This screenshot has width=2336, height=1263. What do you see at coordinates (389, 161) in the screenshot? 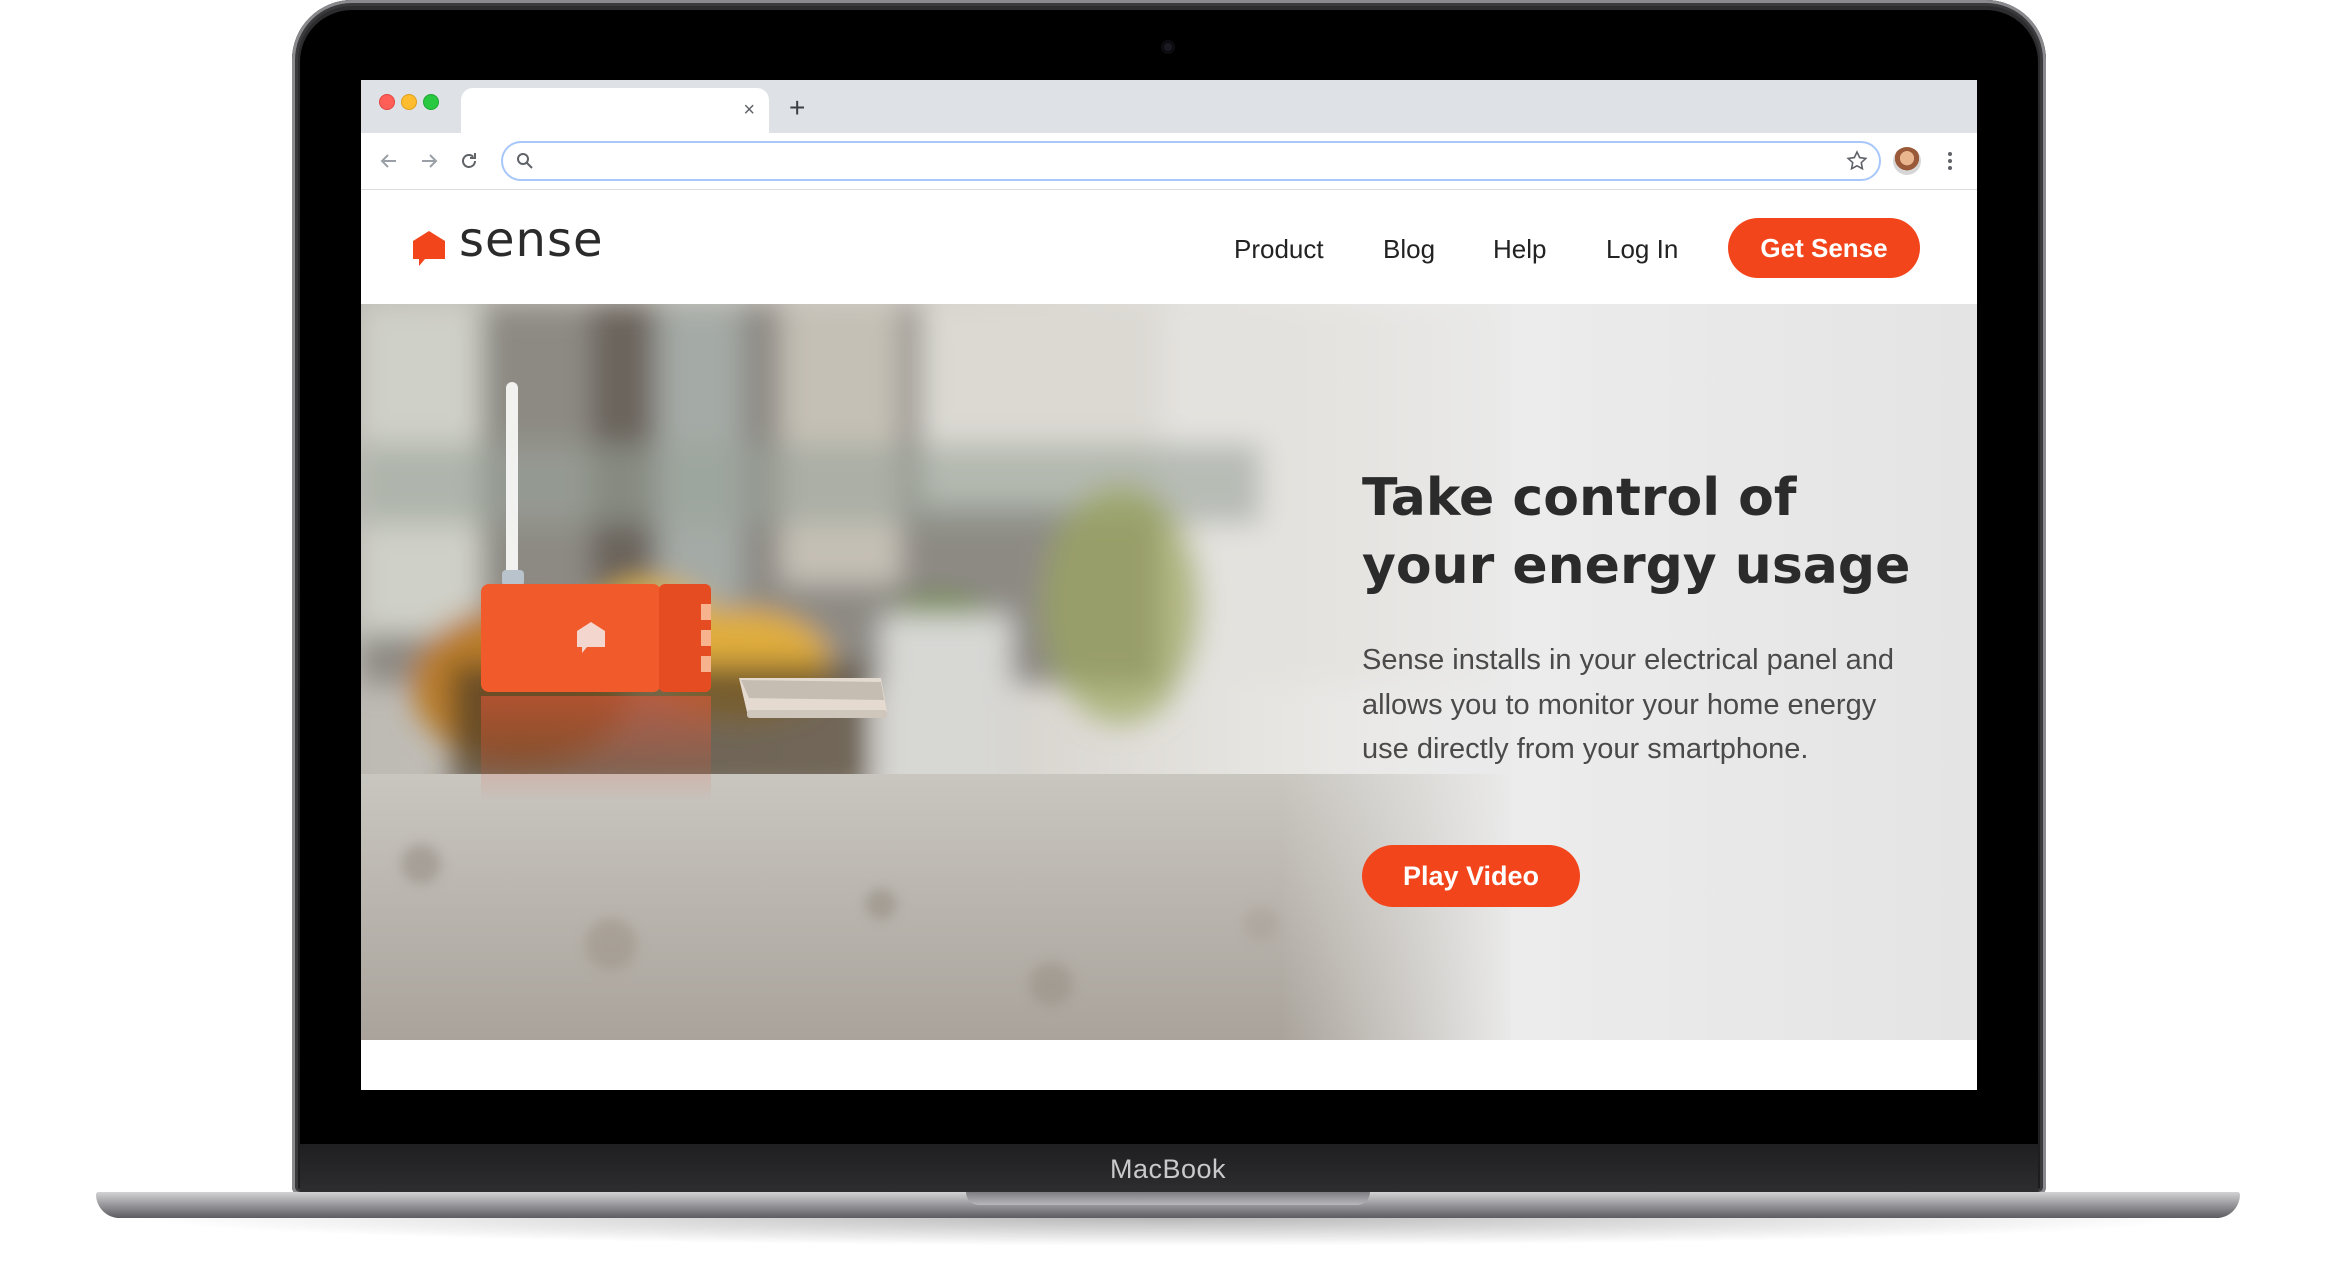
I see `back-icon` at bounding box center [389, 161].